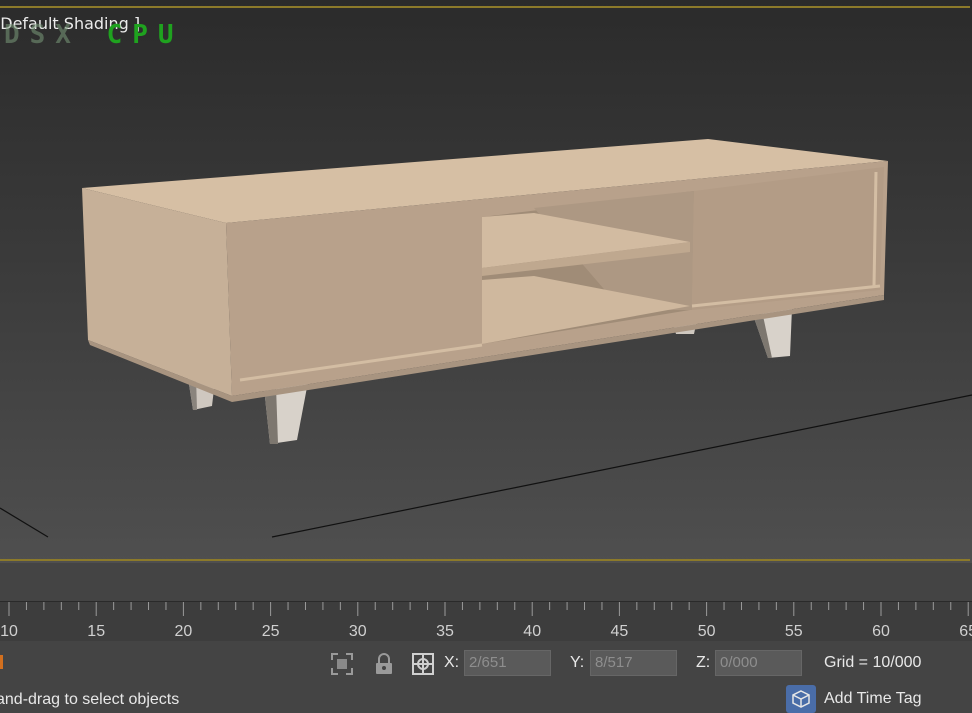 Image resolution: width=972 pixels, height=713 pixels. Describe the element at coordinates (794, 631) in the screenshot. I see `timeline-tick-label: 55` at that location.